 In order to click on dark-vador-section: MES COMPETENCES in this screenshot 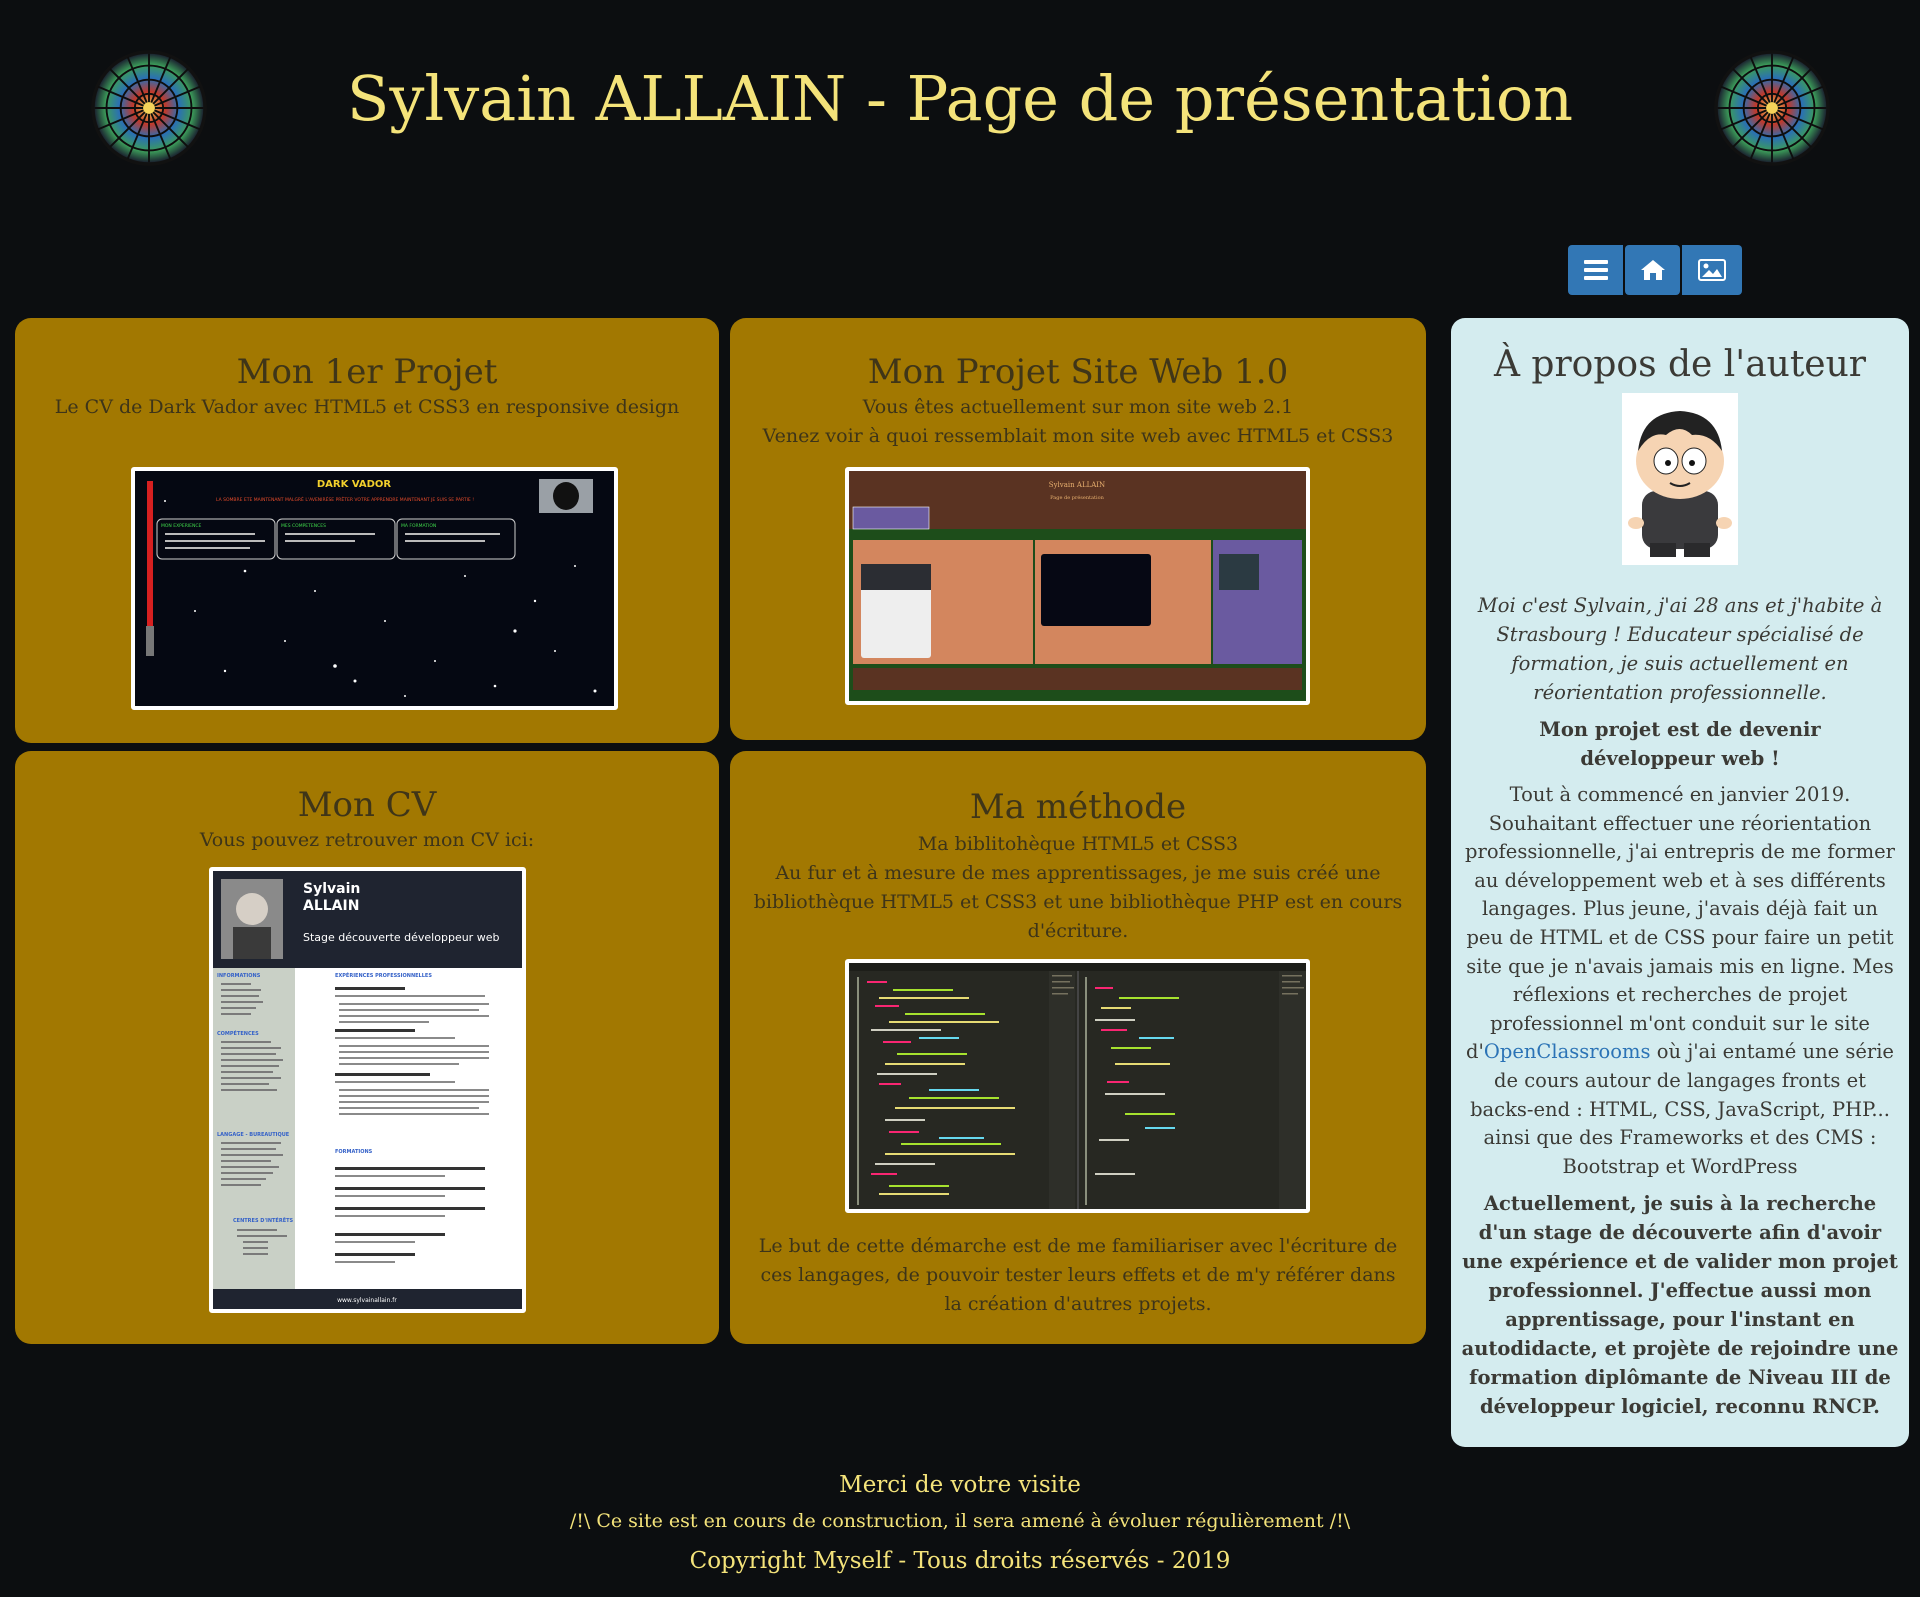, I will do `click(303, 526)`.